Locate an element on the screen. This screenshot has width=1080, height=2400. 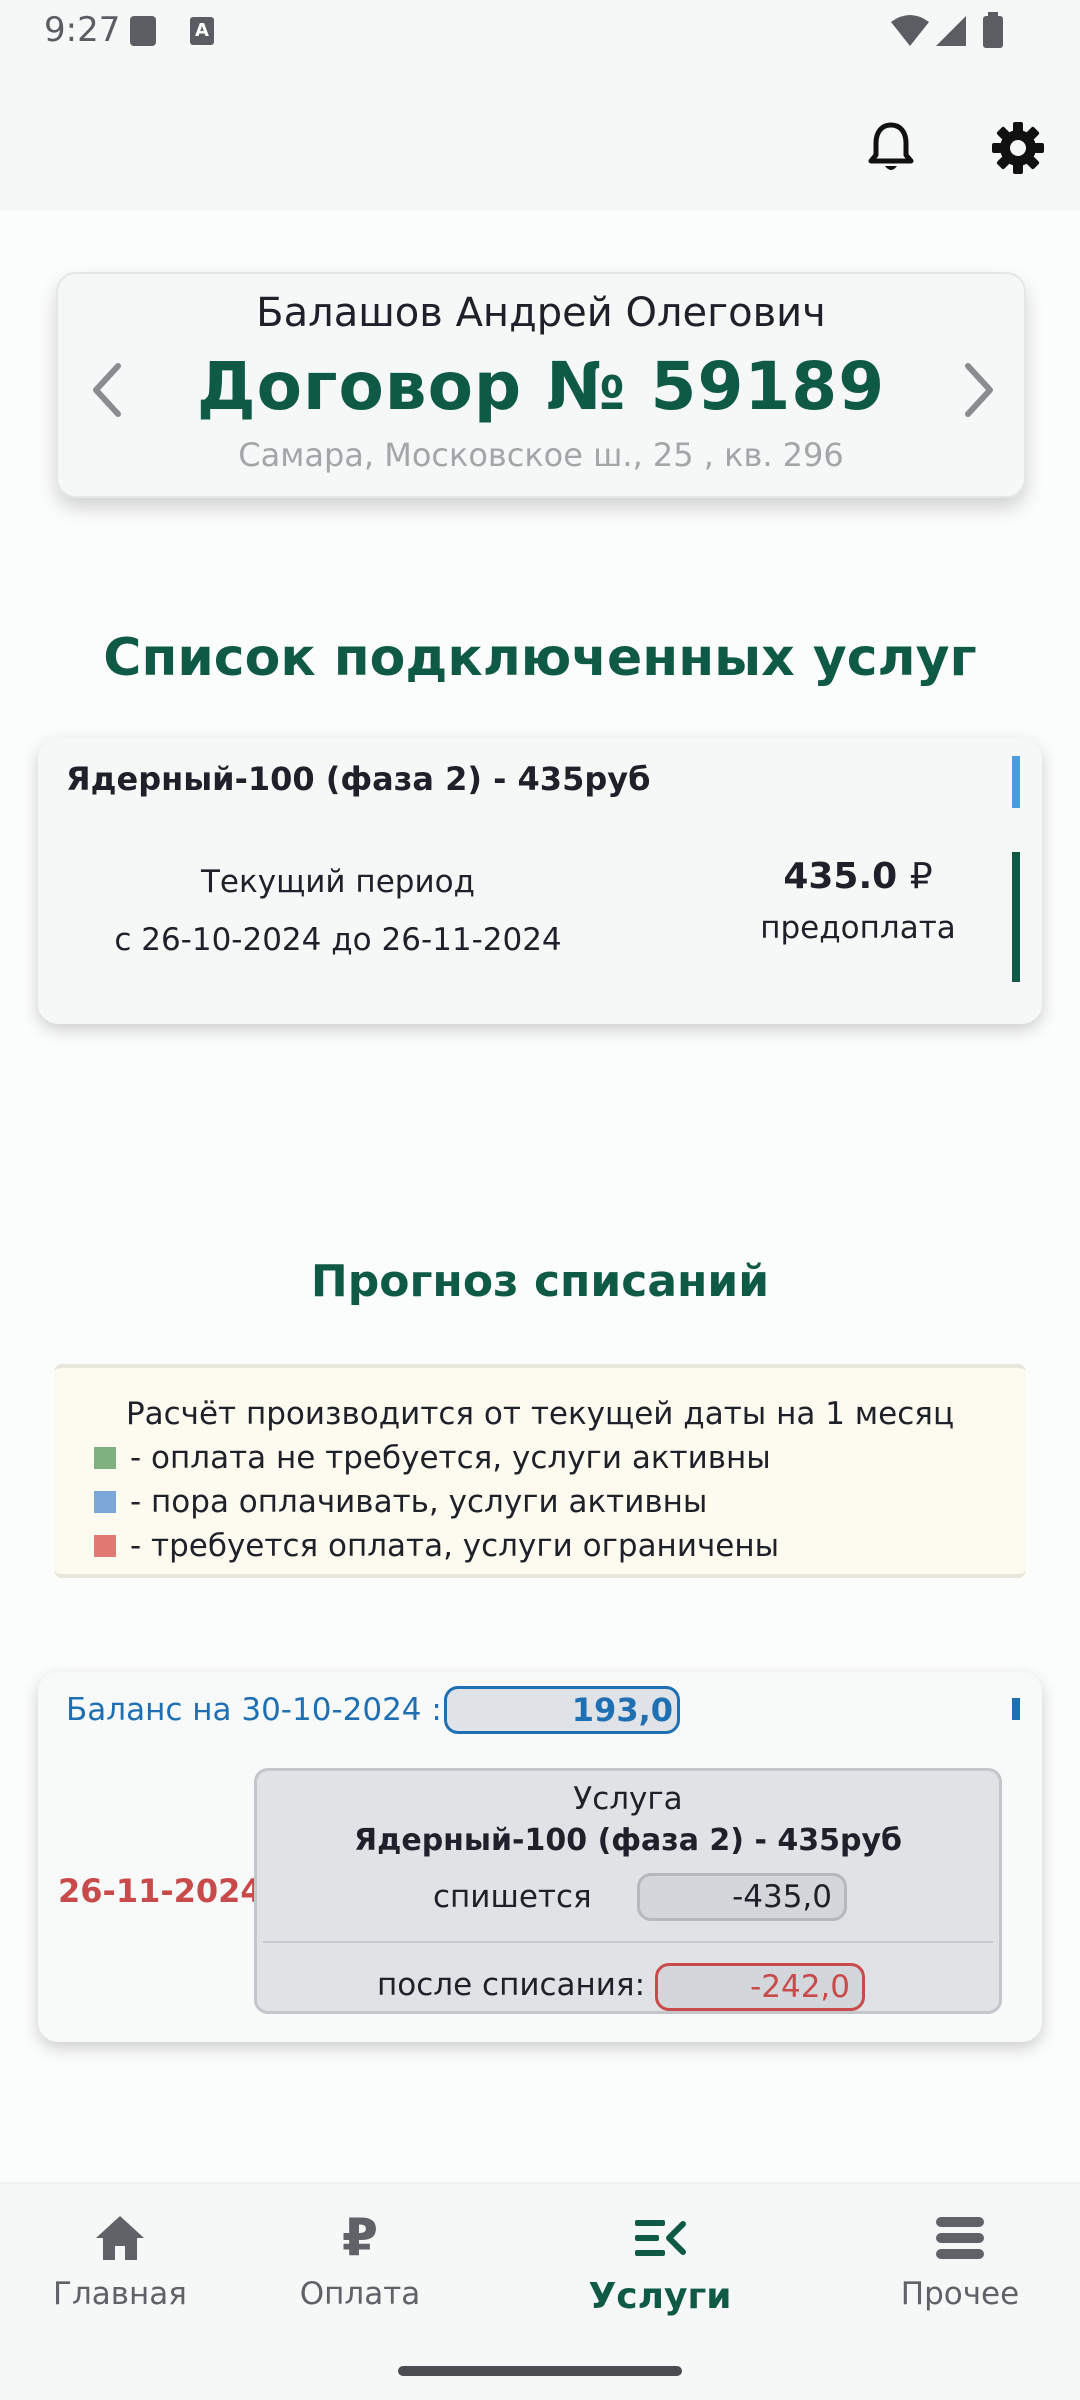
period-range: с 26-10-2024 до 26-11-2024 is located at coordinates (338, 940).